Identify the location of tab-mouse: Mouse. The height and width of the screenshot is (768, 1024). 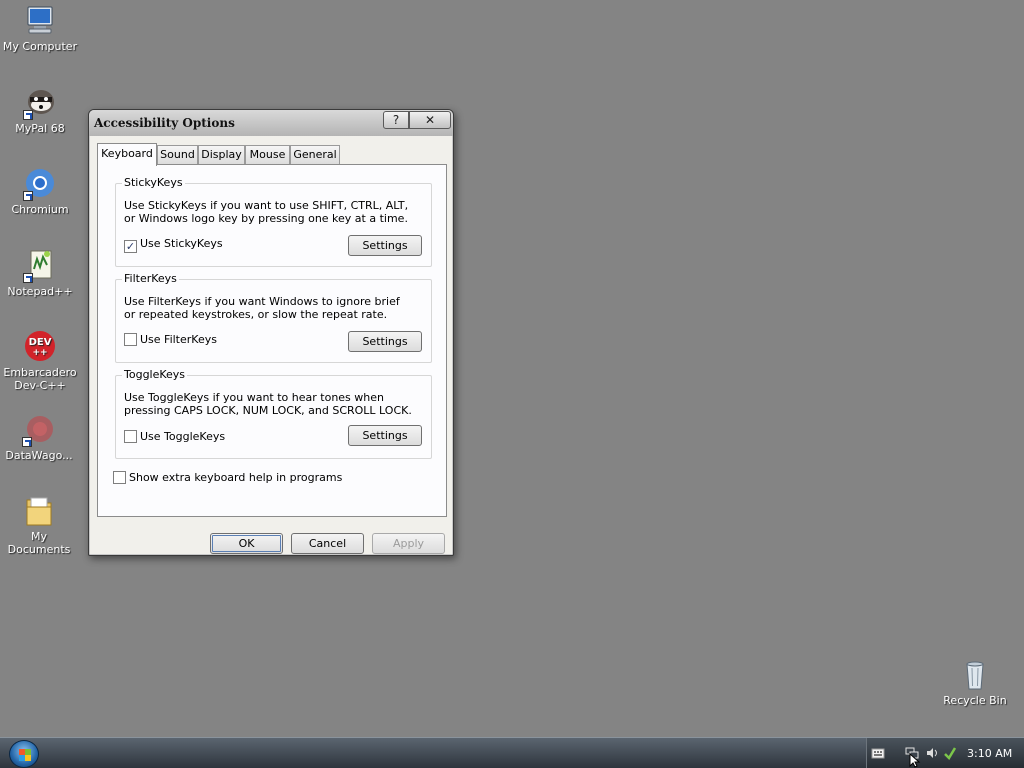
(267, 154).